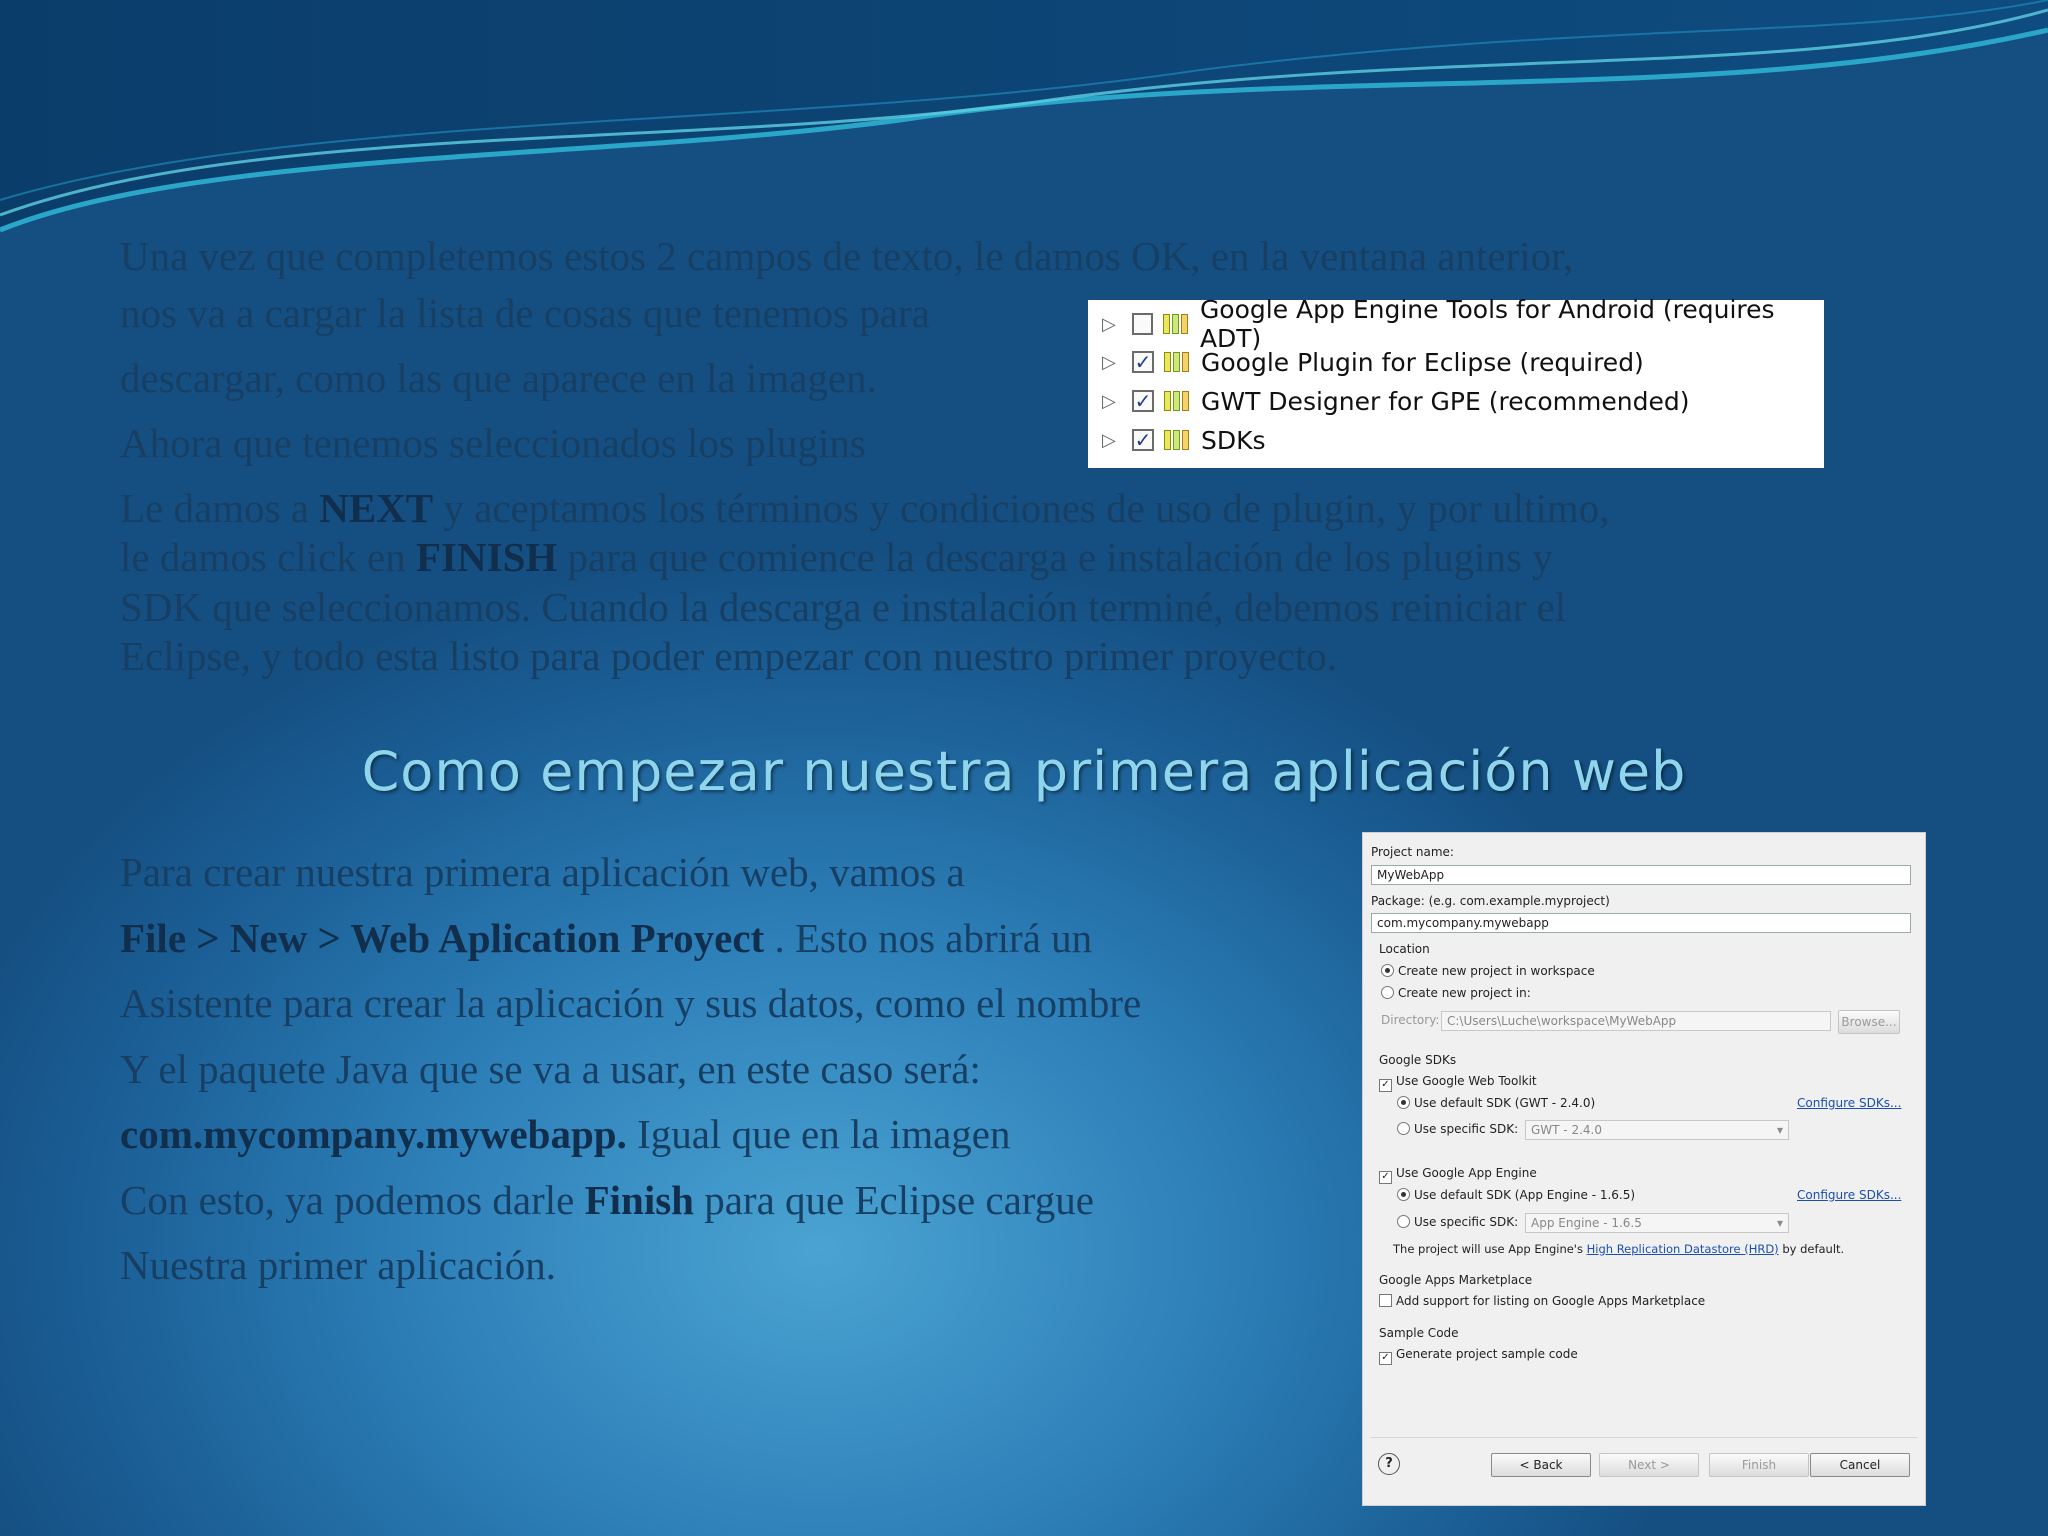 This screenshot has width=2048, height=1536. I want to click on use-gwt-checkbox: ✓ Use Google Web Toolkit, so click(1458, 1083).